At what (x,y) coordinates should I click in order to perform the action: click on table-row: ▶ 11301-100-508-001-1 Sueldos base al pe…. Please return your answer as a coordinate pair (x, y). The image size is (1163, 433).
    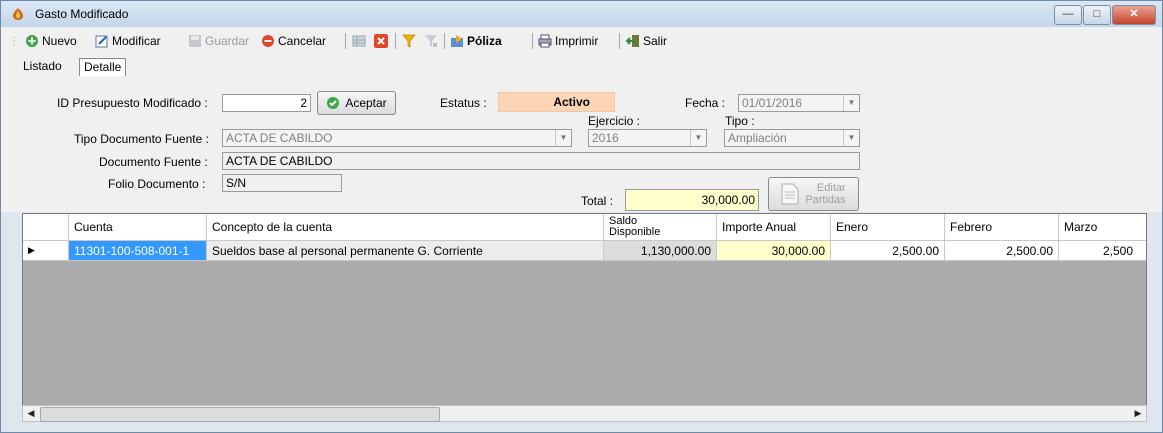
    Looking at the image, I should click on (584, 251).